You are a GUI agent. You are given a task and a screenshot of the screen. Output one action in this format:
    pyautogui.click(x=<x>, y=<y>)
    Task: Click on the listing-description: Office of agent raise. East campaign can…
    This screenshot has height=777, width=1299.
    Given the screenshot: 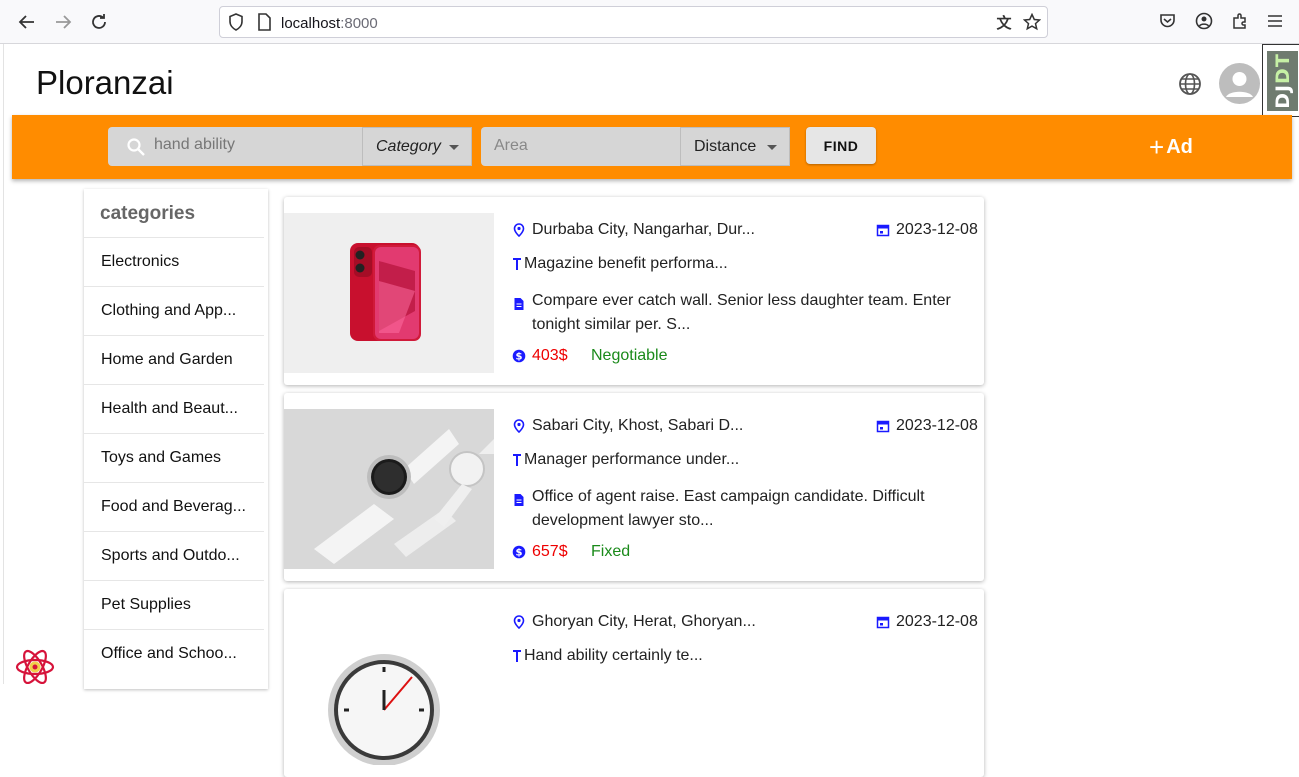 What is the action you would take?
    pyautogui.click(x=737, y=509)
    